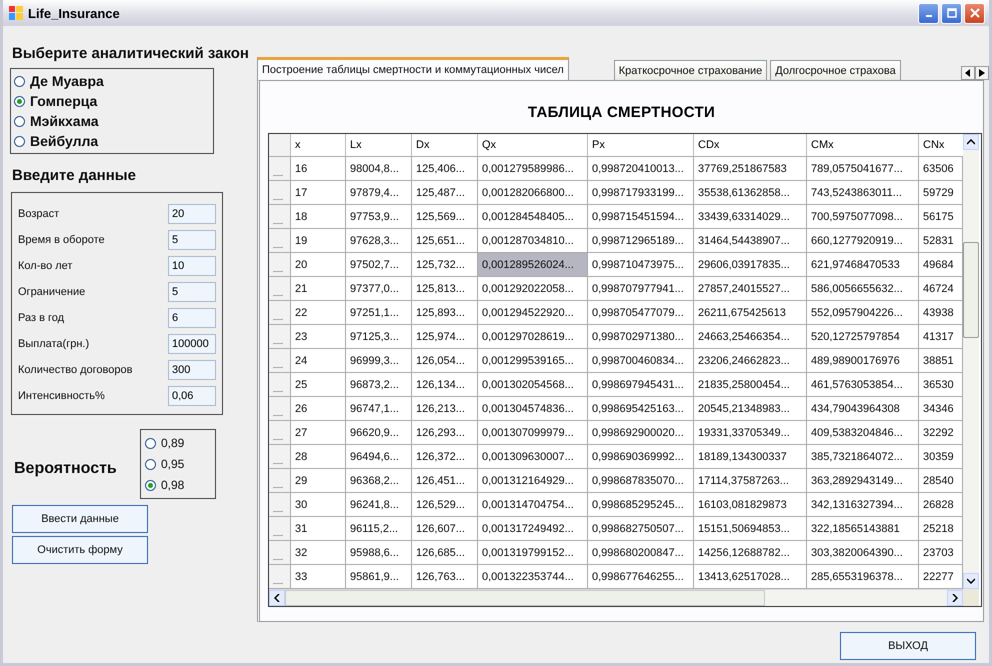 This screenshot has width=992, height=666. I want to click on column-header: CNx, so click(940, 145).